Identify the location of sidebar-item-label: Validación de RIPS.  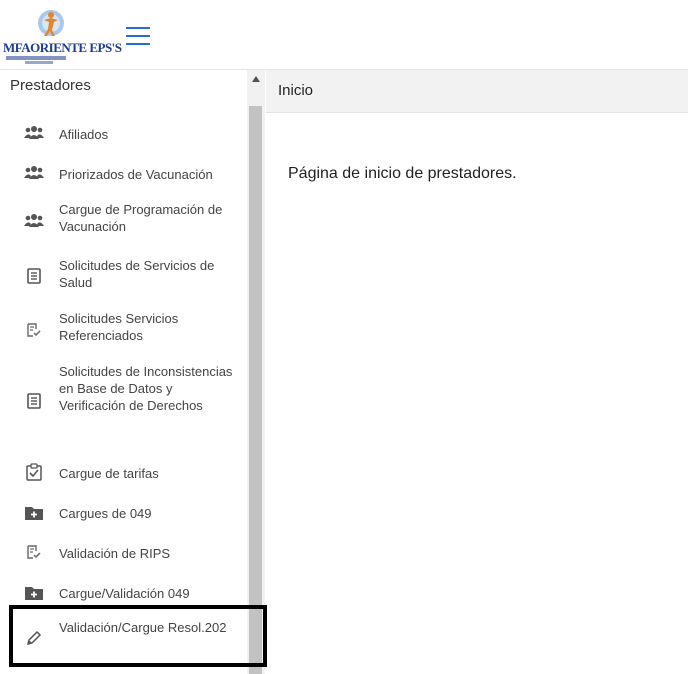
(115, 553).